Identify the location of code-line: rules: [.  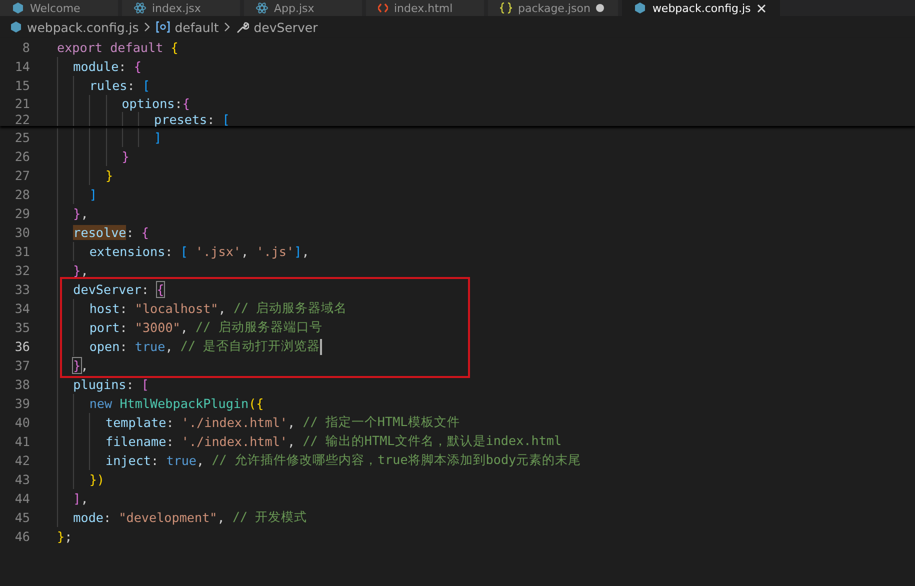
(103, 85).